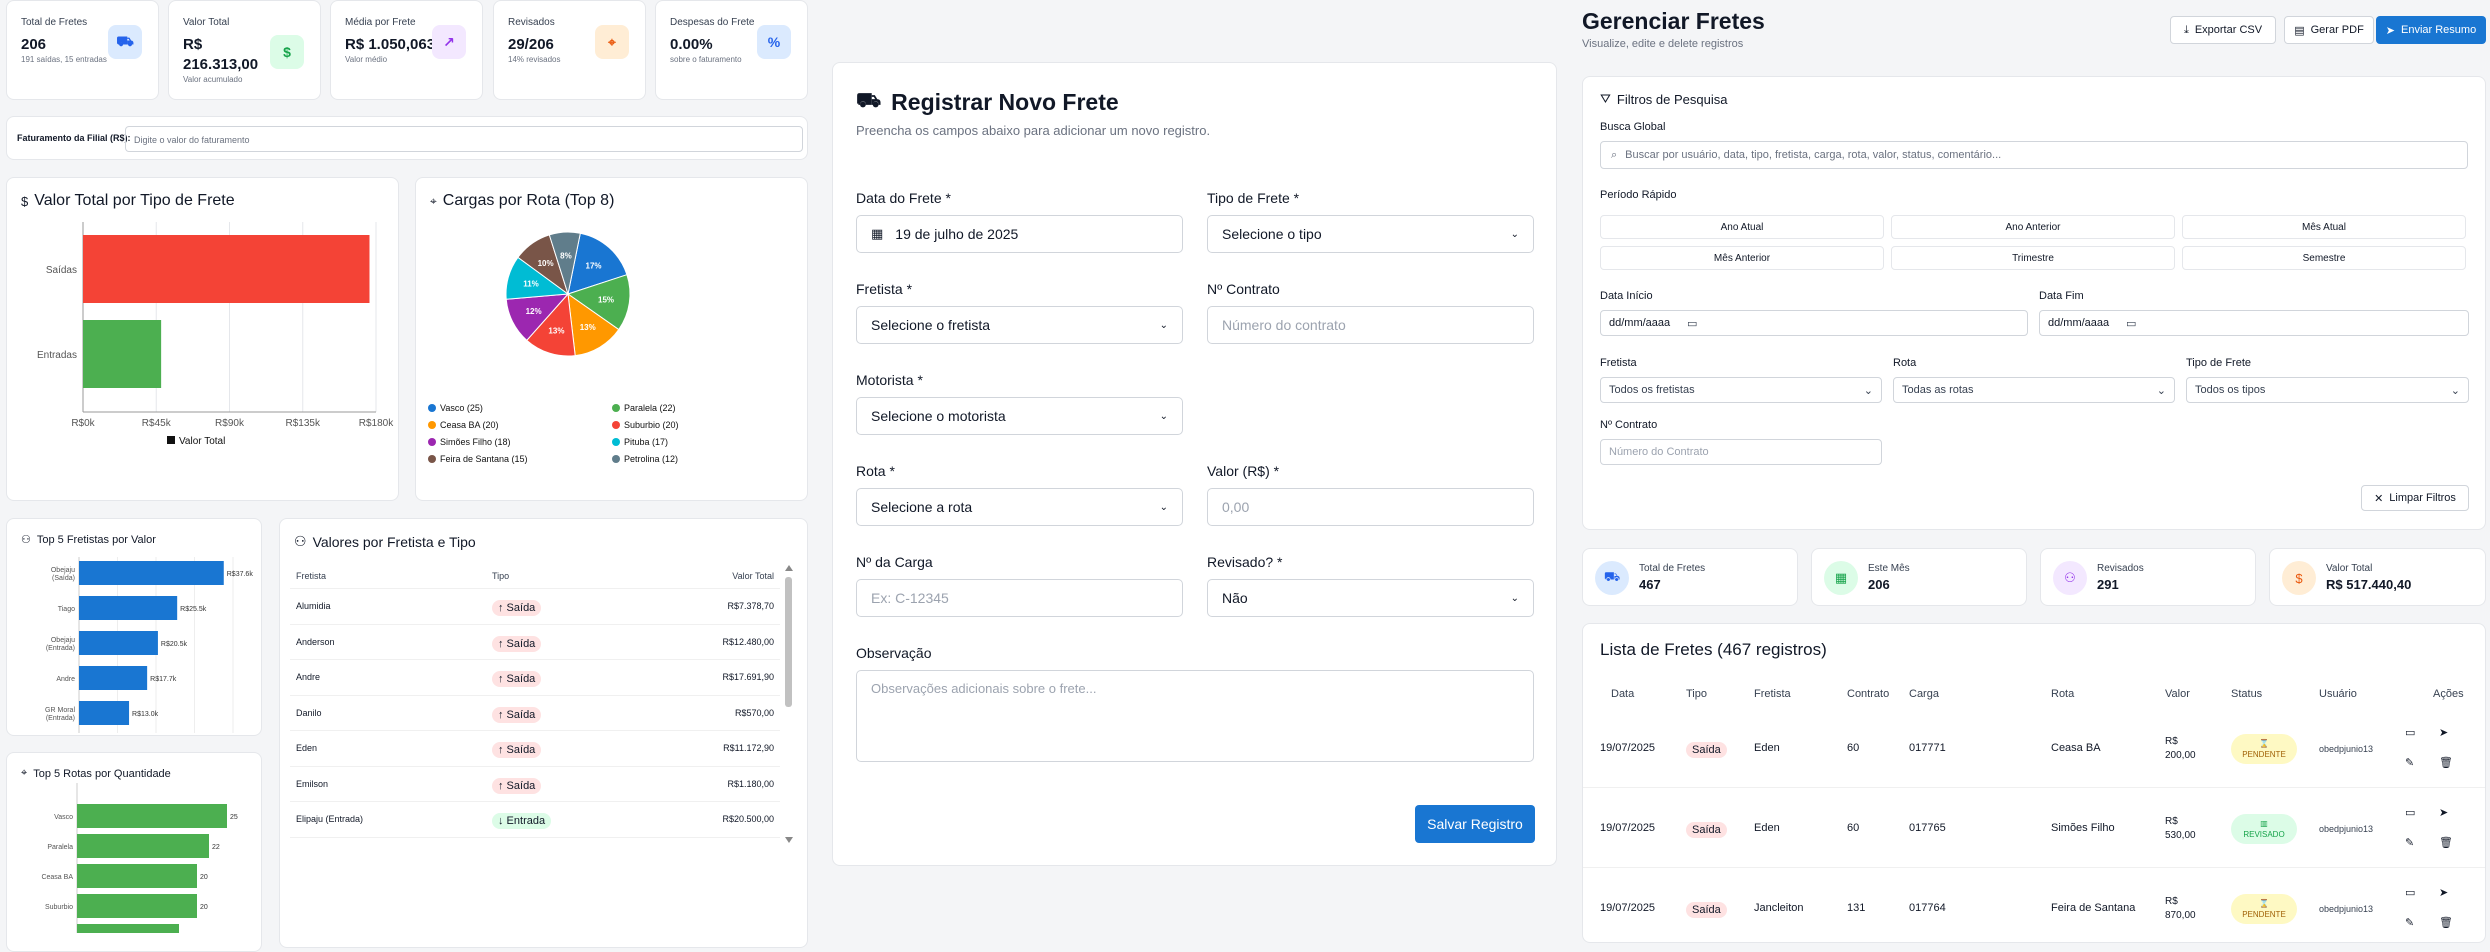 The width and height of the screenshot is (2490, 952). What do you see at coordinates (2264, 909) in the screenshot?
I see `status-badge: ⌛ PENDENTE` at bounding box center [2264, 909].